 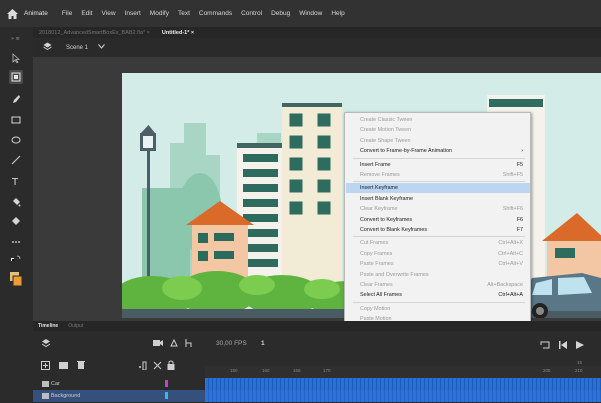 I want to click on ruler-tick: 150, so click(x=234, y=370).